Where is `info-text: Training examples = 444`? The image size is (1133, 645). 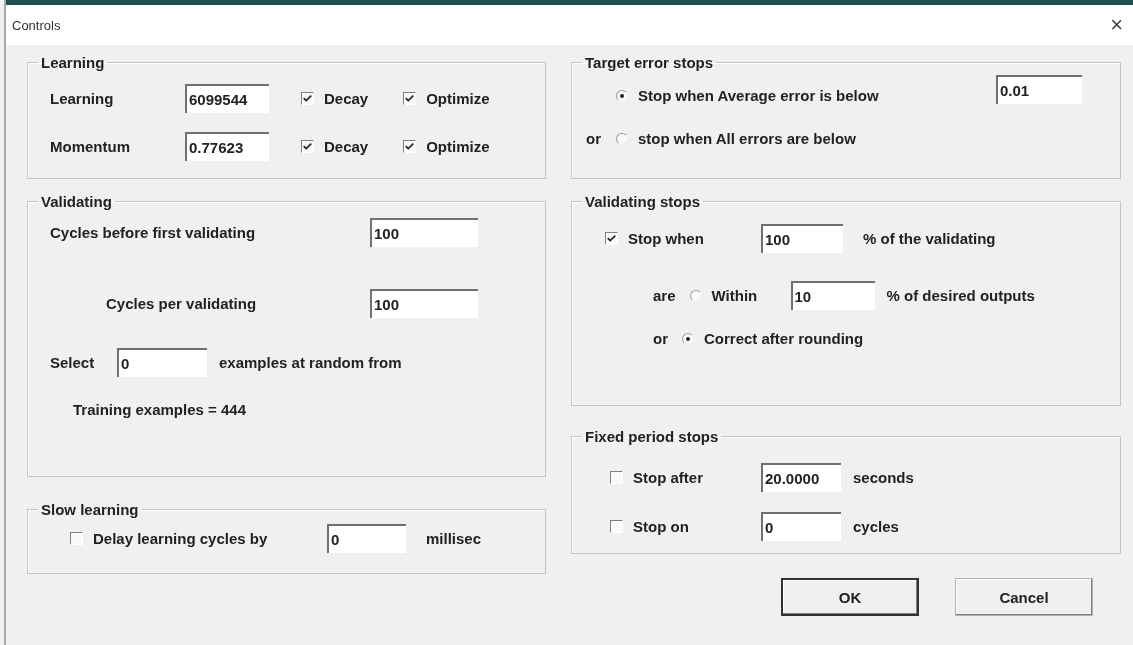 info-text: Training examples = 444 is located at coordinates (159, 409).